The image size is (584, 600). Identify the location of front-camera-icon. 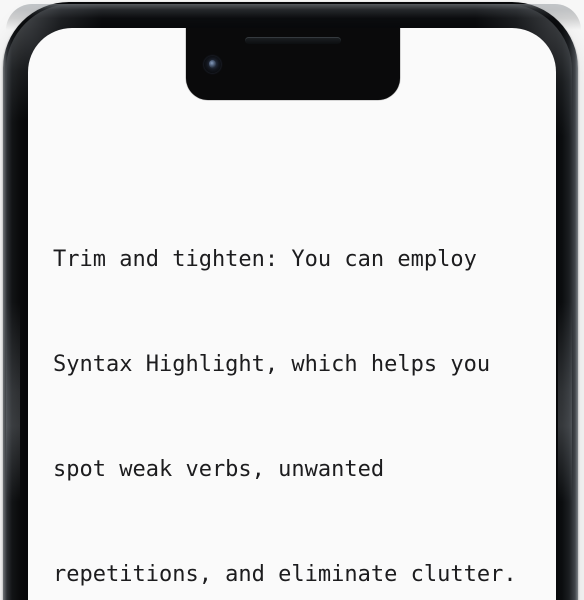
(212, 64).